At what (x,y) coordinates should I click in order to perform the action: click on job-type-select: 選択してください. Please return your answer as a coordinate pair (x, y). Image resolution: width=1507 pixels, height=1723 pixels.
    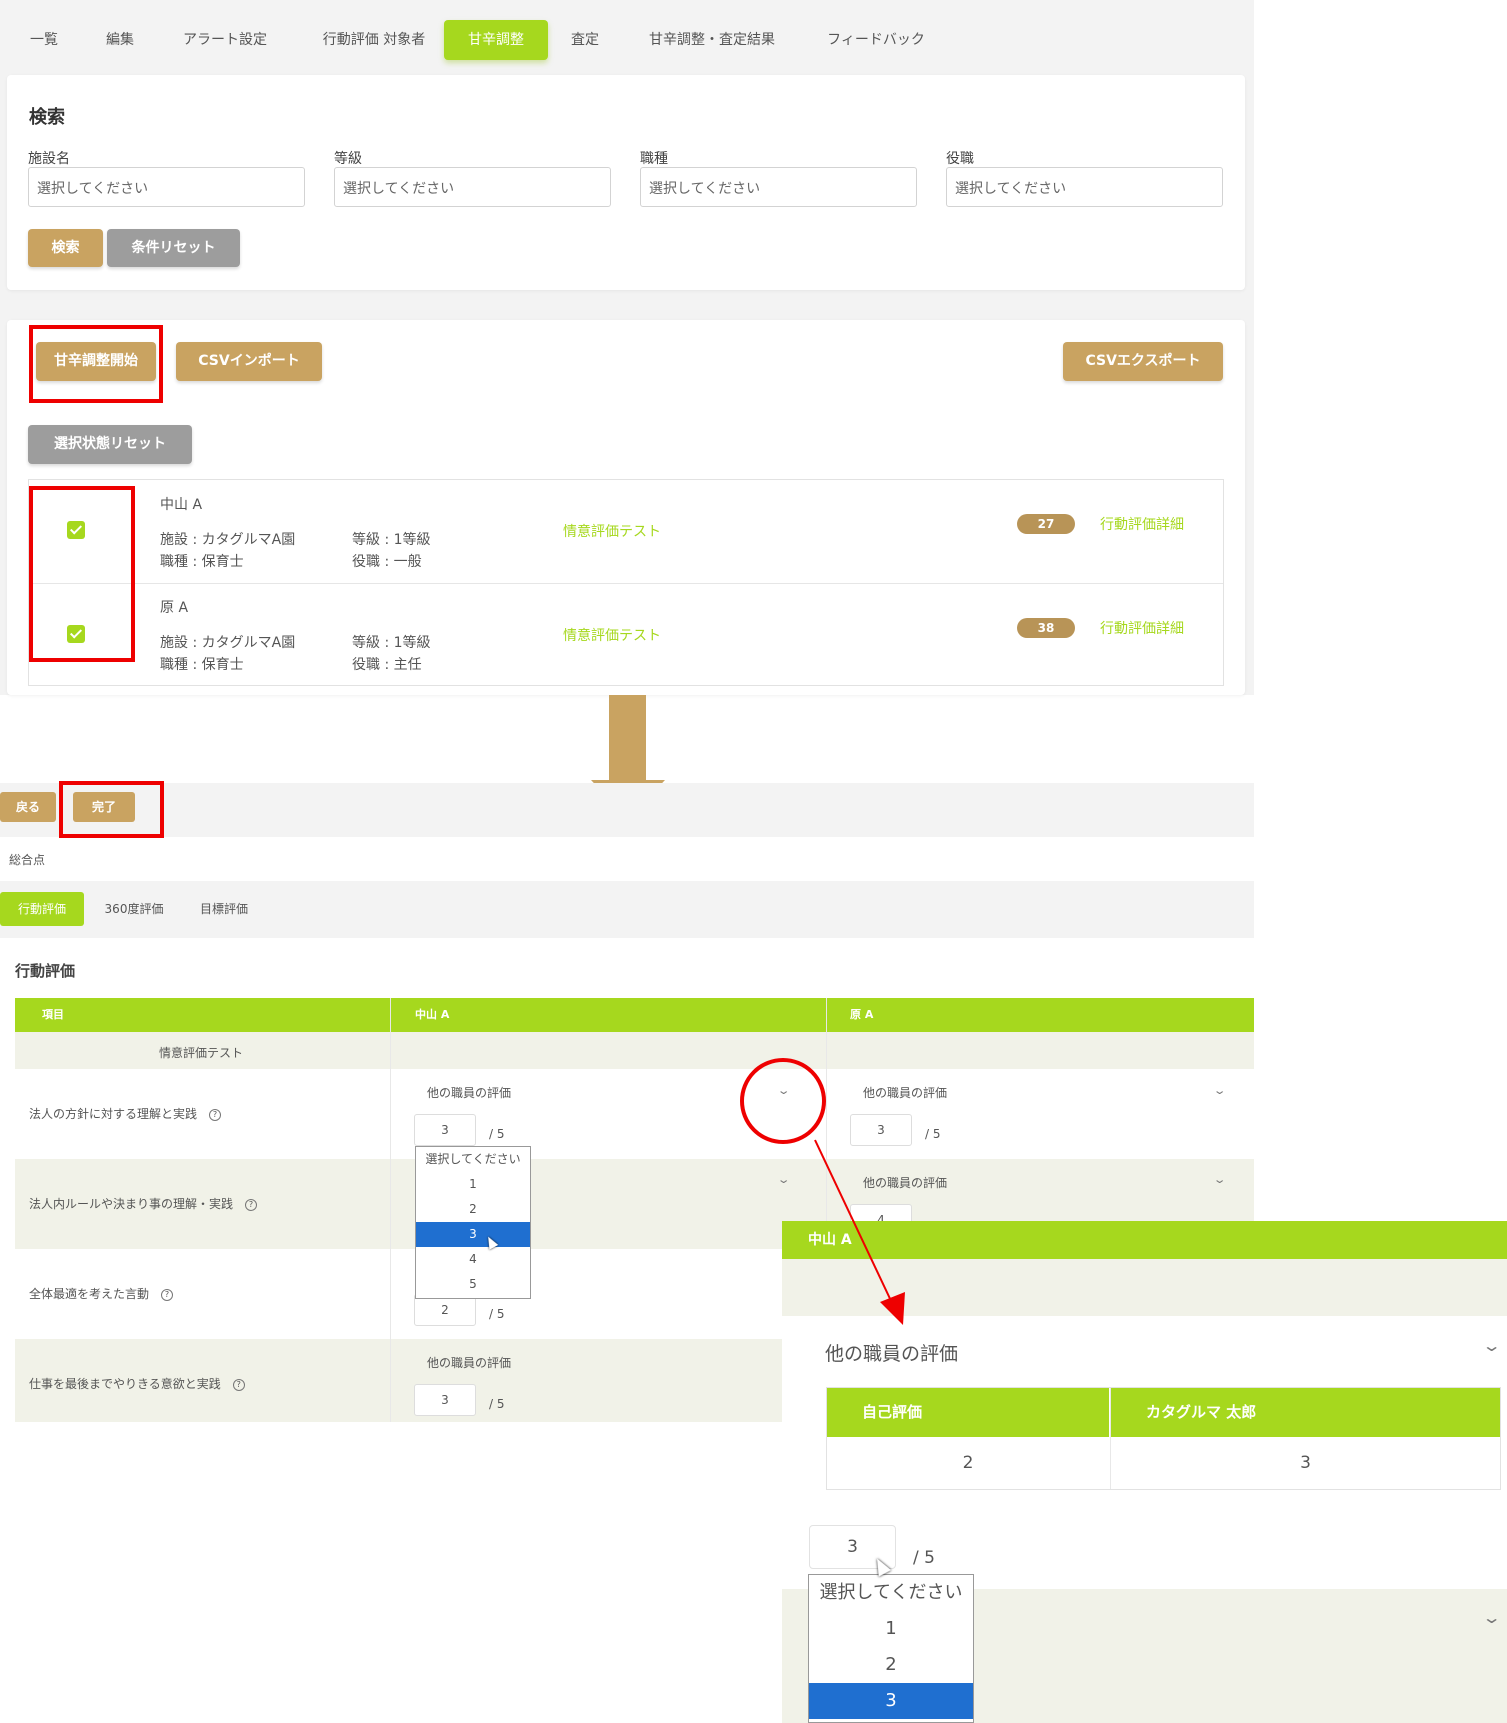
    Looking at the image, I should click on (778, 187).